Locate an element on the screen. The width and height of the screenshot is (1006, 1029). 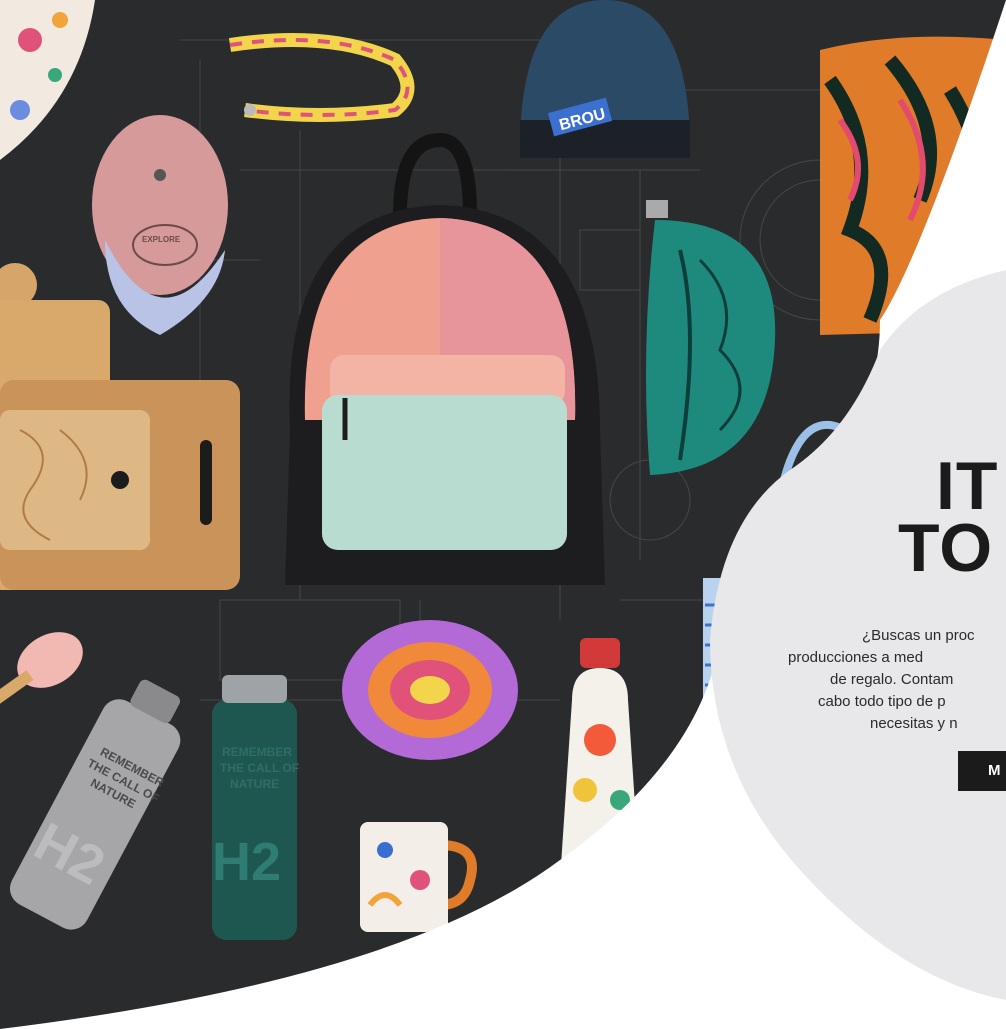
headline-line-1: IT is located at coordinates (967, 489).